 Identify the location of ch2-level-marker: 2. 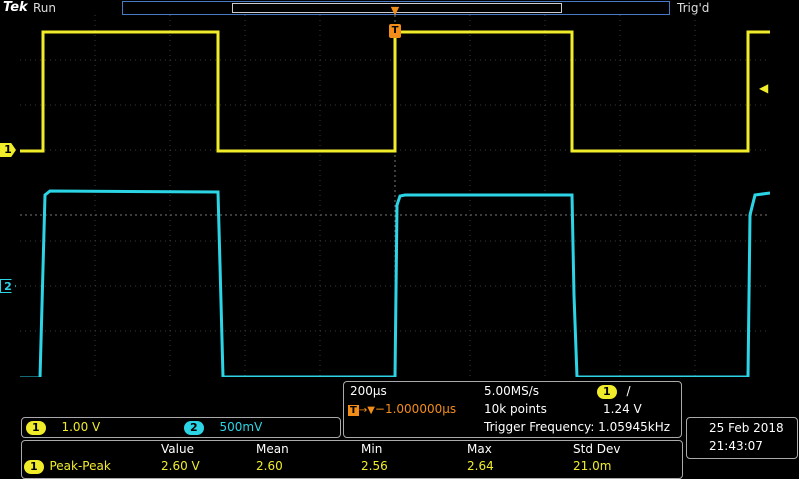
(8, 286).